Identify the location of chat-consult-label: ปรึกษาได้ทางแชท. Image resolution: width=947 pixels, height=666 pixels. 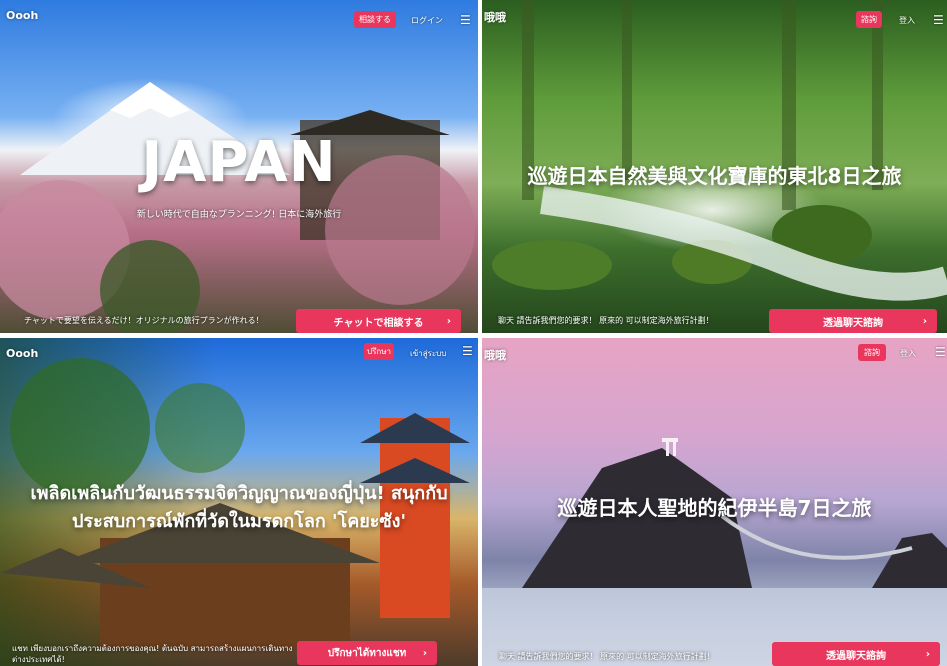
(367, 653).